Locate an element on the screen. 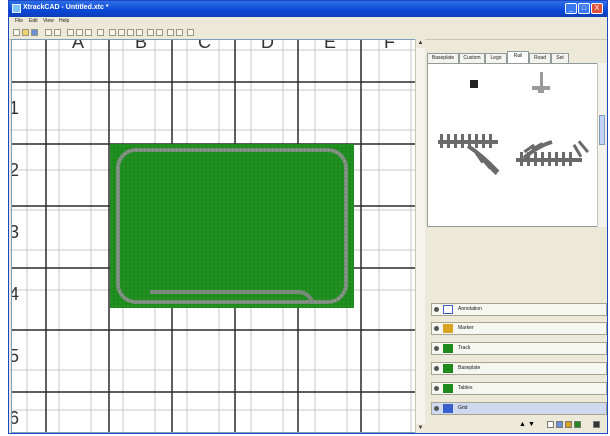 This screenshot has width=610, height=436. layer-name: Track is located at coordinates (464, 348).